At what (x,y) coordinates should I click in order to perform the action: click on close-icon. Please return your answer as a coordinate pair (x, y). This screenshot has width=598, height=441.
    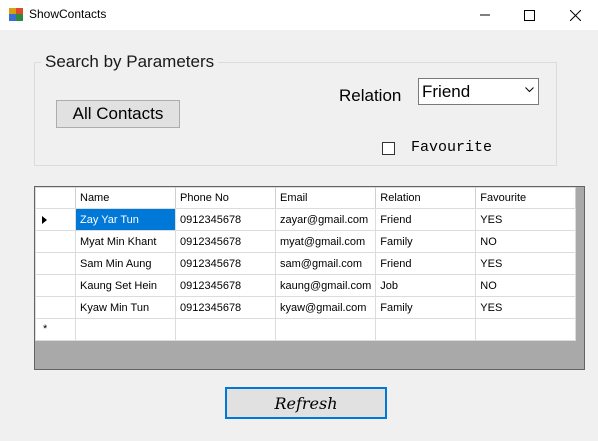
    Looking at the image, I should click on (575, 15).